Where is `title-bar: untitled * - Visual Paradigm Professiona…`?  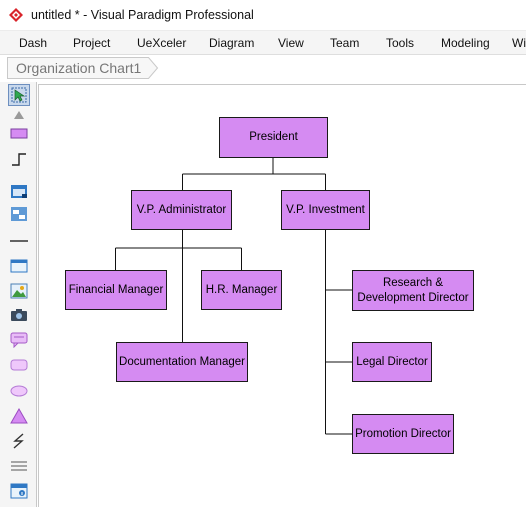 title-bar: untitled * - Visual Paradigm Professiona… is located at coordinates (263, 15).